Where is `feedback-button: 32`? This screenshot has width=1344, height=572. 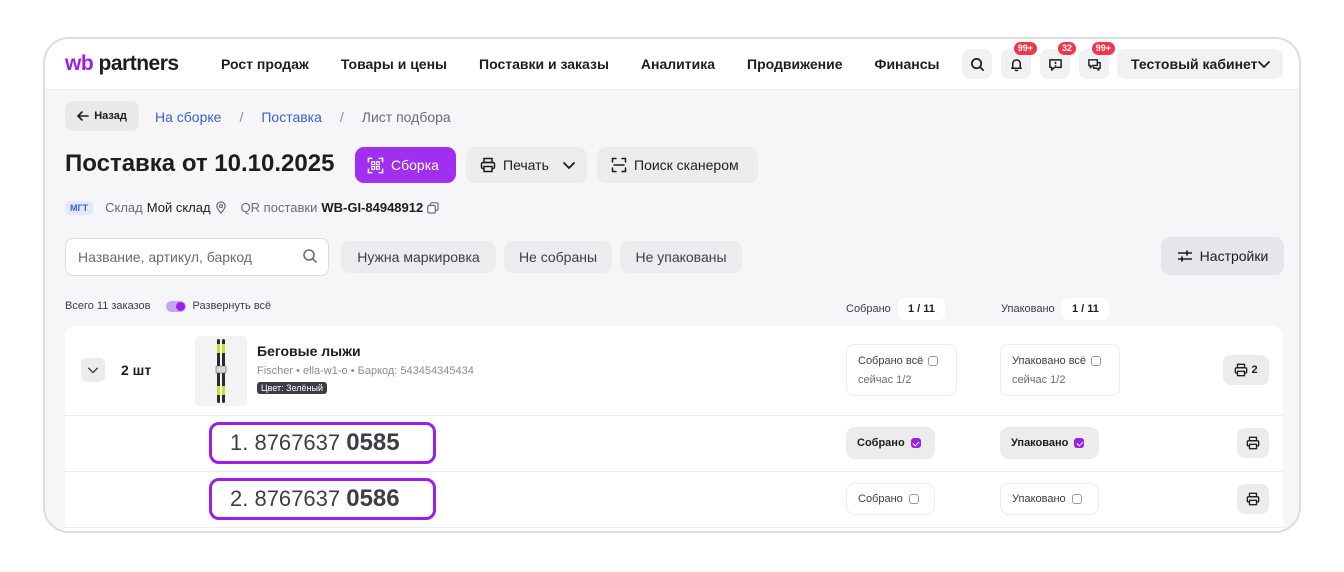
feedback-button: 32 is located at coordinates (1058, 60).